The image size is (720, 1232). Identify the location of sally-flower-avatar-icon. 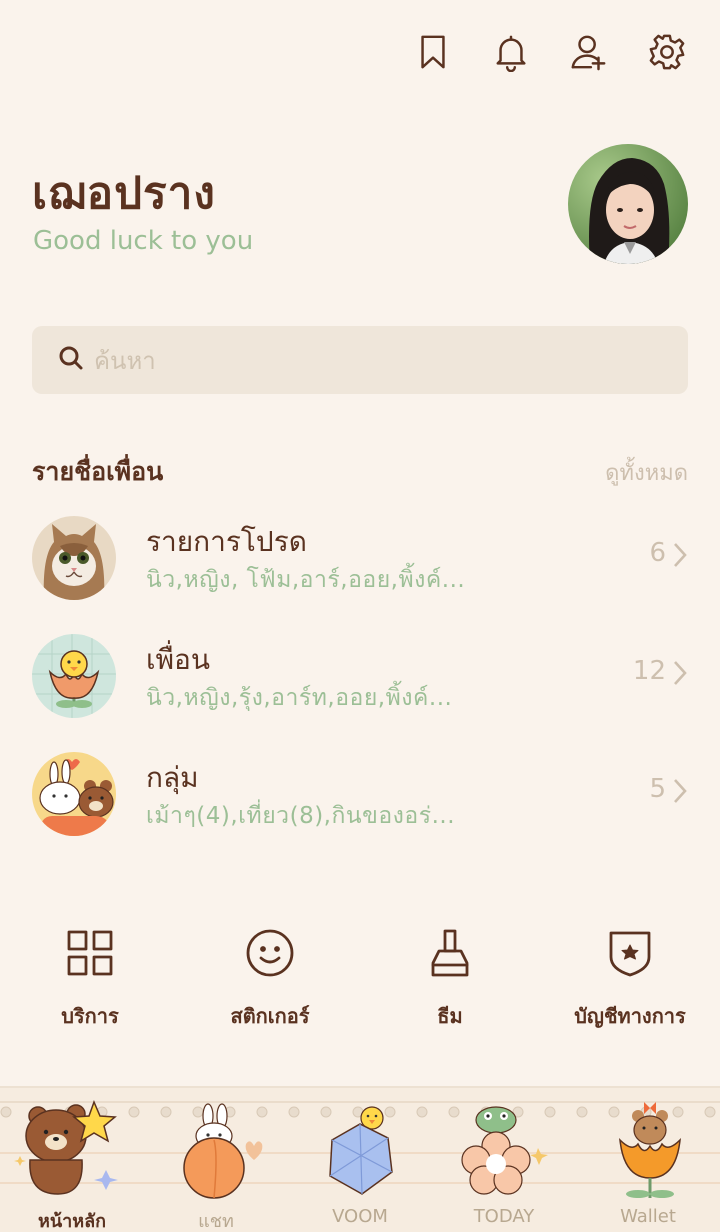
(74, 676).